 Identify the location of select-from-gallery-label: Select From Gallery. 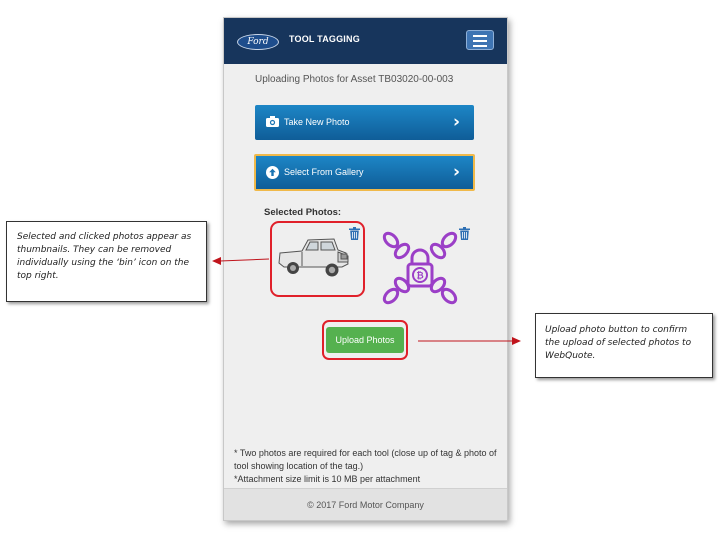
(324, 172).